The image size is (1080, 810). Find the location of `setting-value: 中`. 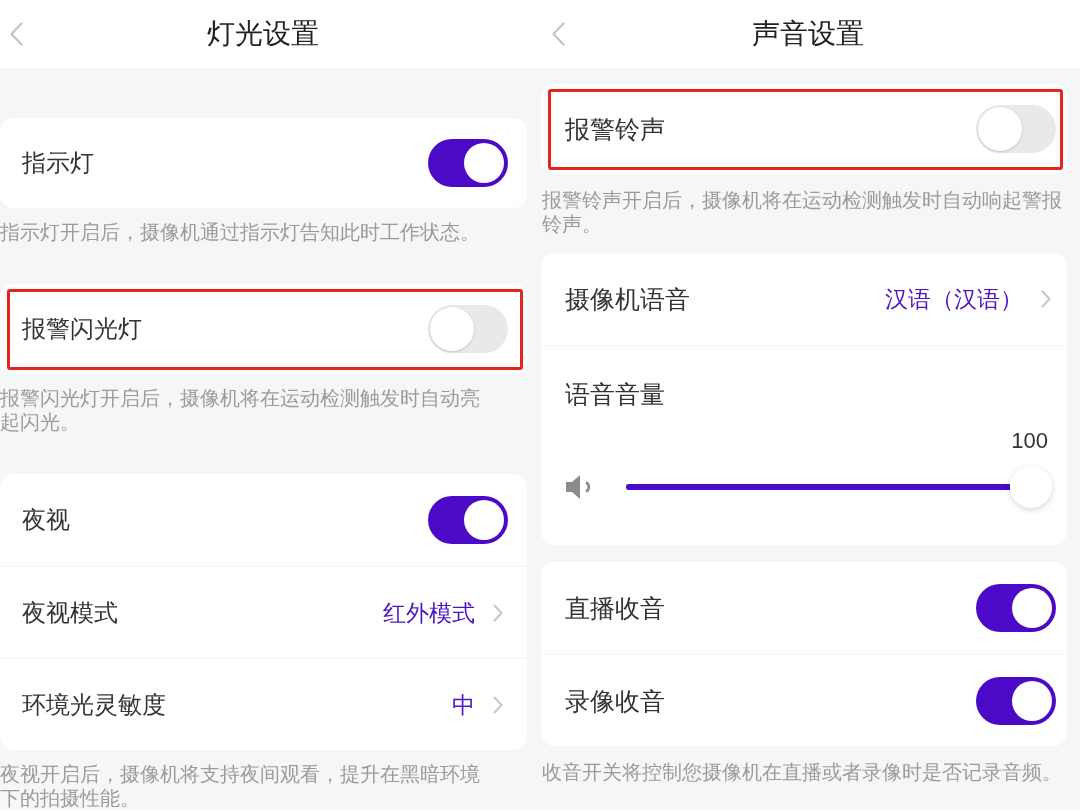

setting-value: 中 is located at coordinates (463, 704).